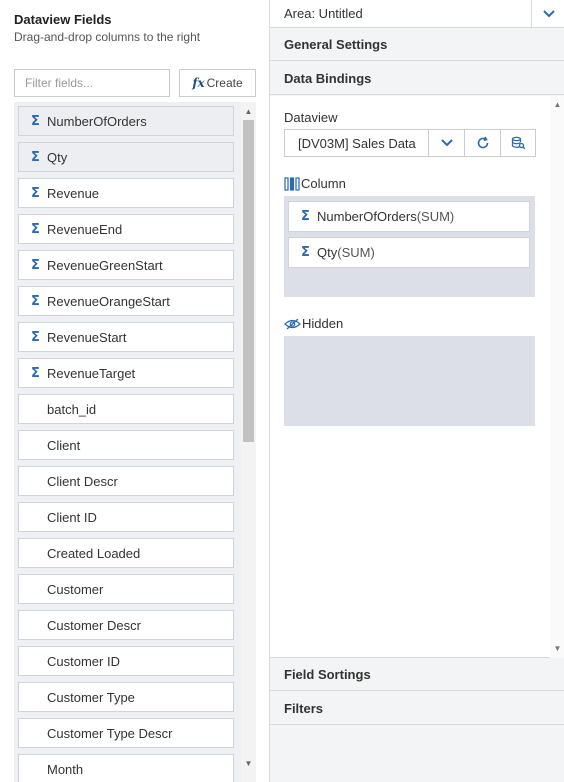 The image size is (564, 782). What do you see at coordinates (327, 252) in the screenshot?
I see `column-binding-name: Qty` at bounding box center [327, 252].